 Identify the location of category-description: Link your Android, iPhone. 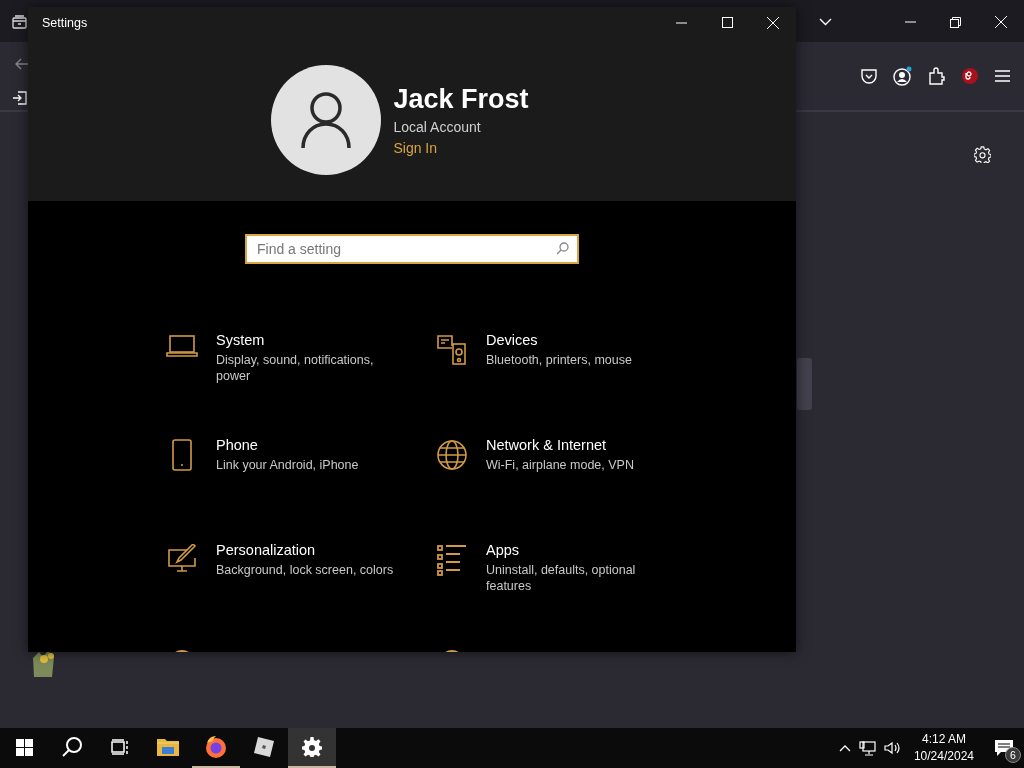
(288, 465).